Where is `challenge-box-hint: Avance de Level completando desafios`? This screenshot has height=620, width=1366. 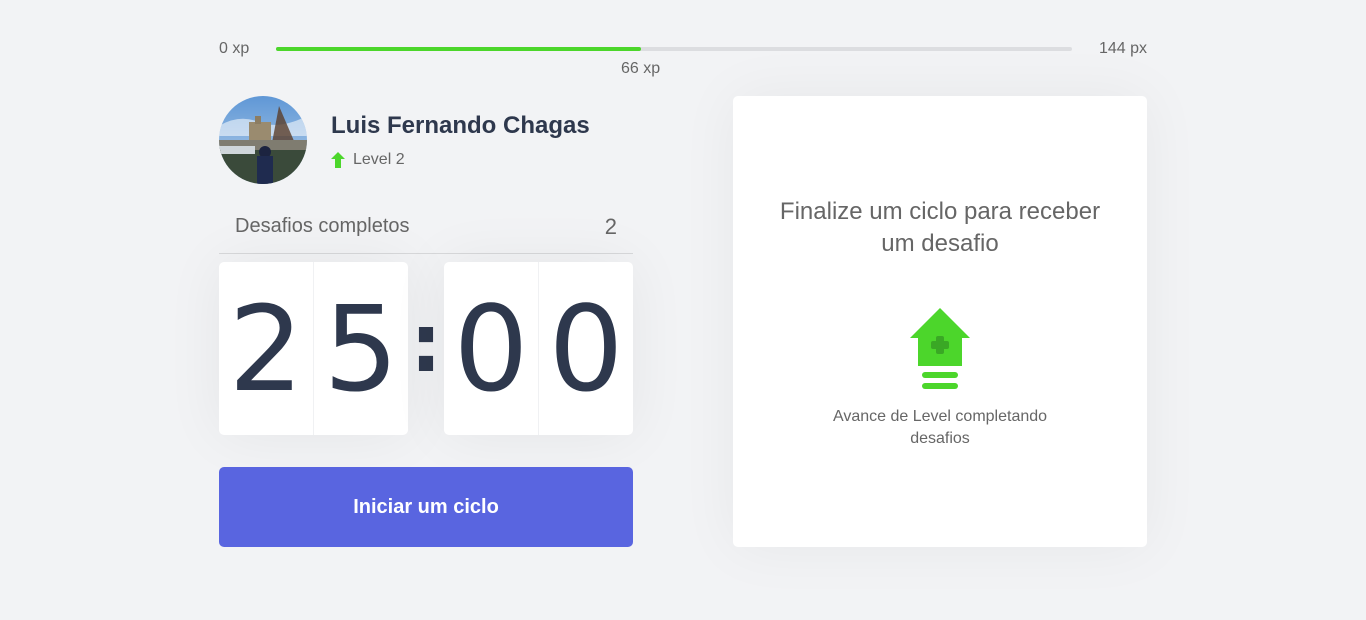 challenge-box-hint: Avance de Level completando desafios is located at coordinates (940, 427).